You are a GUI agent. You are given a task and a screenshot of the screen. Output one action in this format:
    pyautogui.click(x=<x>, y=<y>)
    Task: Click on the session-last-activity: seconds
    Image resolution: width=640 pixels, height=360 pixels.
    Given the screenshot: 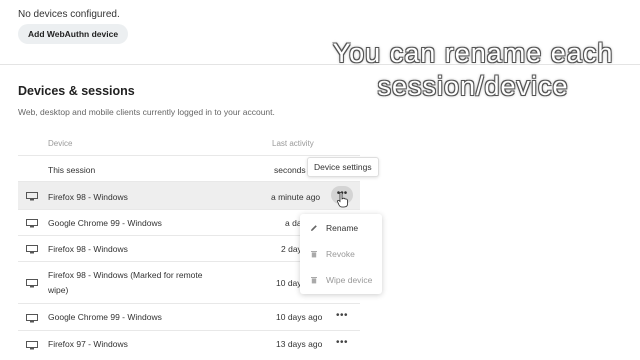 What is the action you would take?
    pyautogui.click(x=290, y=170)
    